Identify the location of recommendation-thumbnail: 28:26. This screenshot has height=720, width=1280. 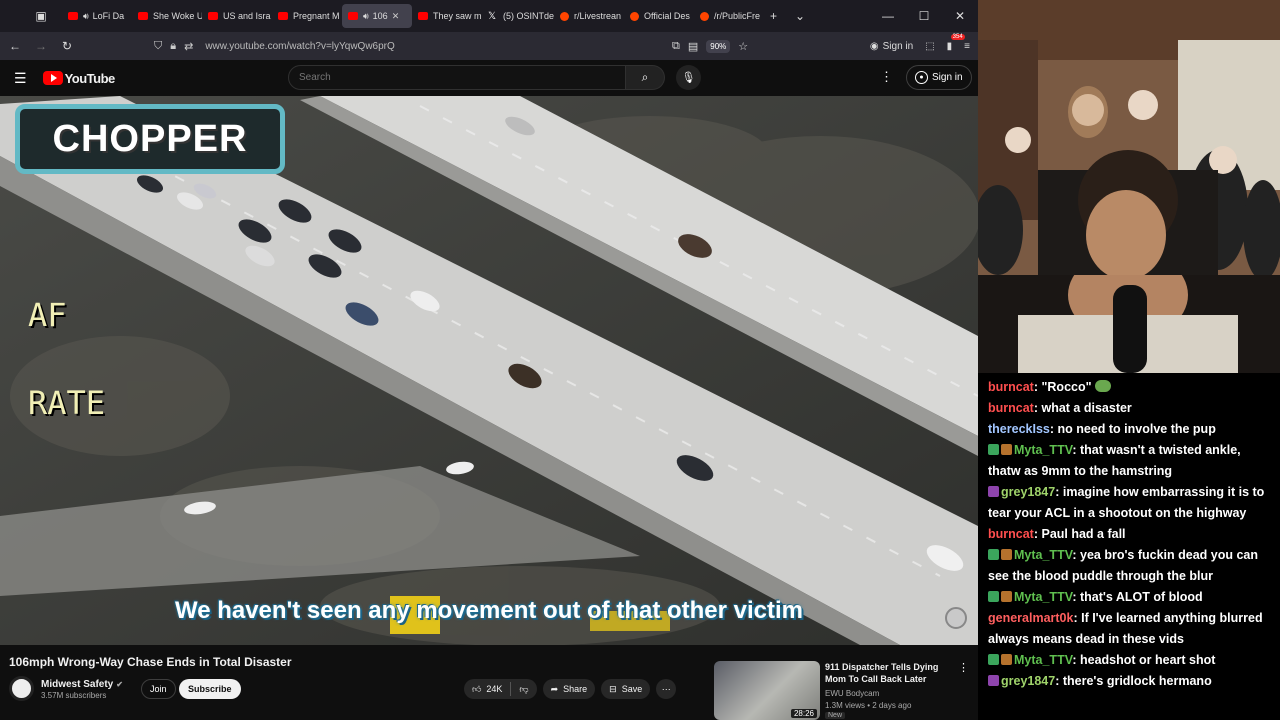
(767, 690).